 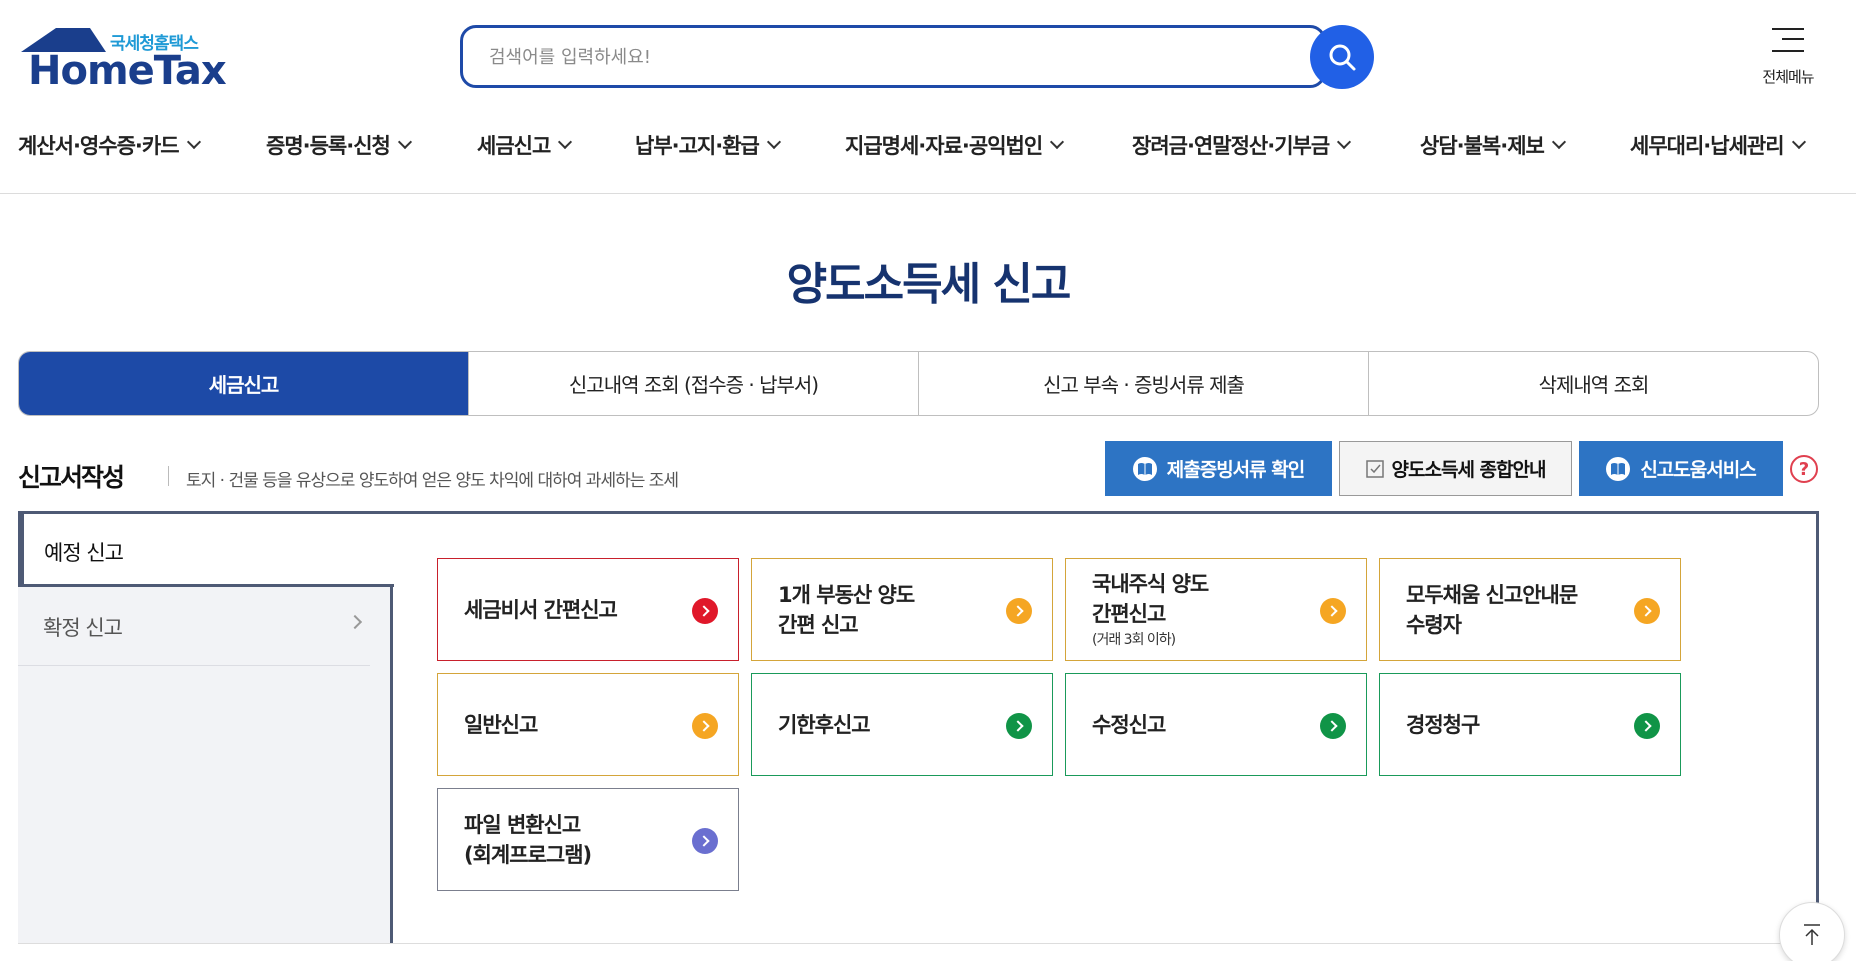 What do you see at coordinates (1788, 77) in the screenshot?
I see `all-menu-label: 전체메뉴` at bounding box center [1788, 77].